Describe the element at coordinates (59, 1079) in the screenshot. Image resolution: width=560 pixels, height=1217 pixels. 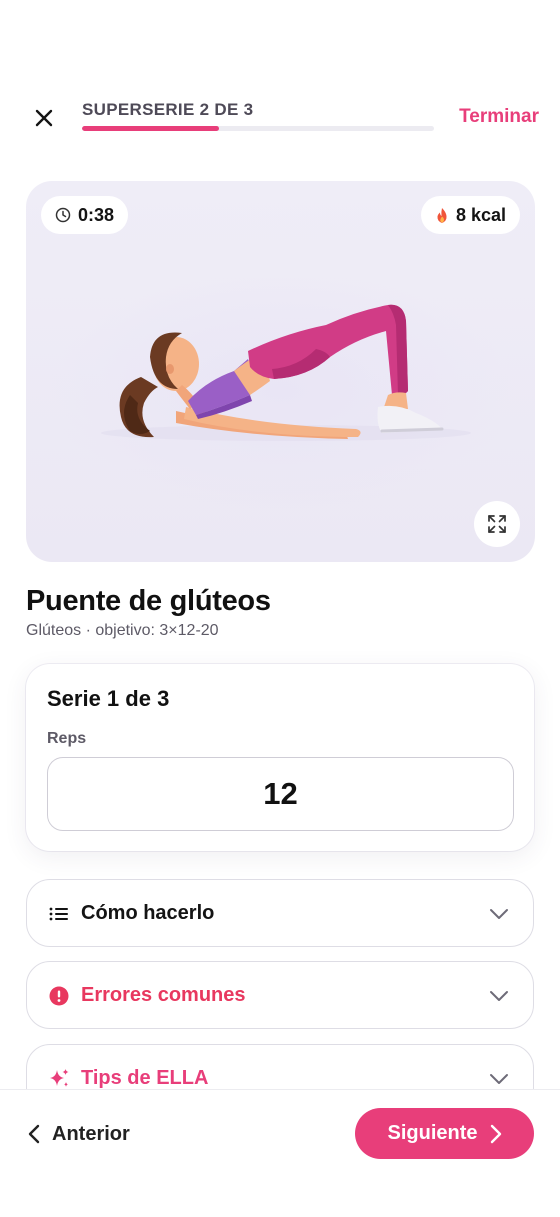
I see `sparkles-icon` at that location.